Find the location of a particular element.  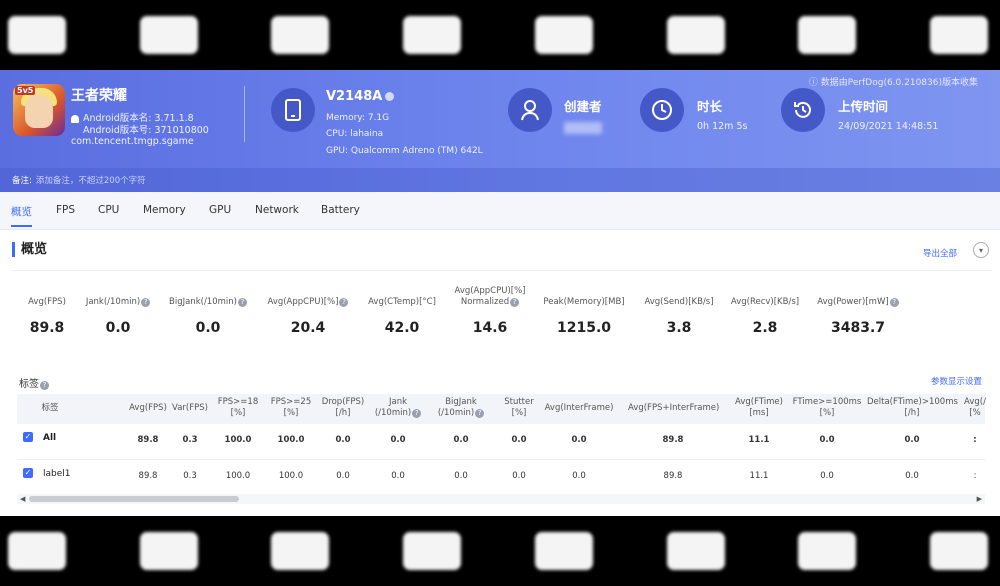

scrollbar-thumb is located at coordinates (134, 499).